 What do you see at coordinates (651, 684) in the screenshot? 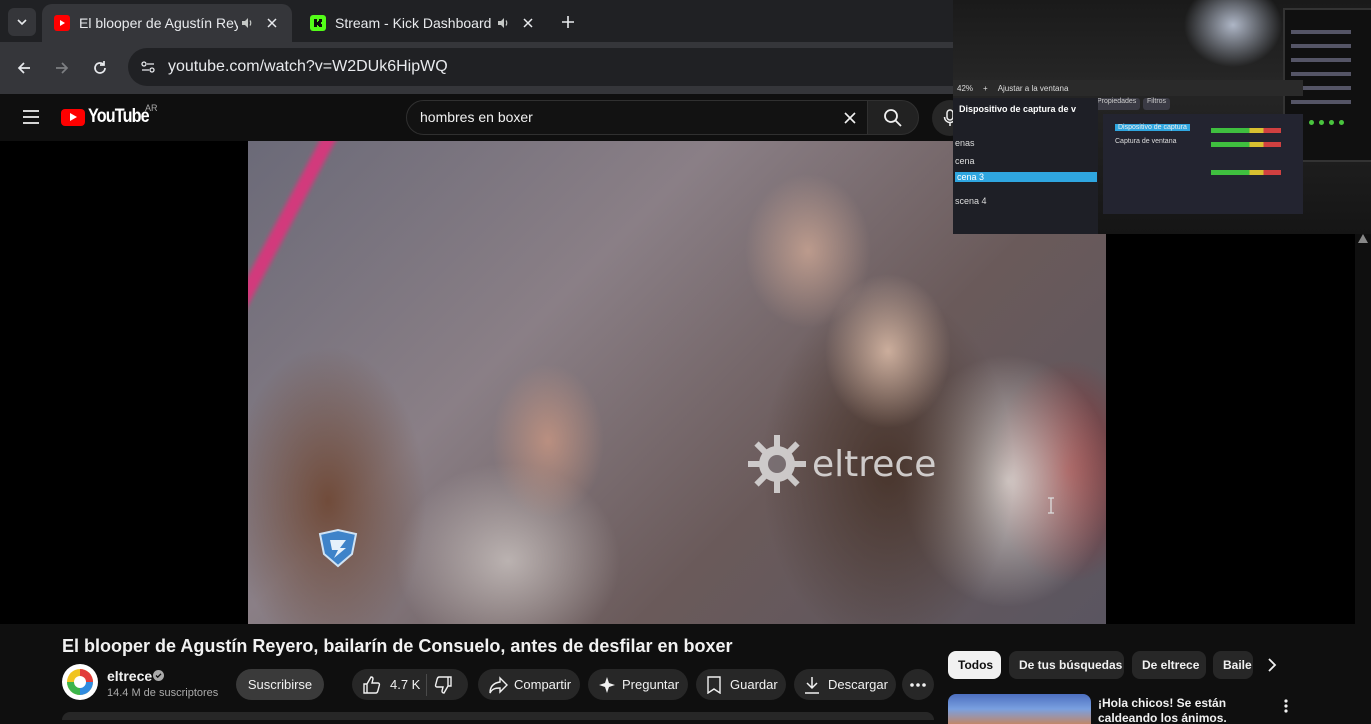
I see `ask-label: Preguntar` at bounding box center [651, 684].